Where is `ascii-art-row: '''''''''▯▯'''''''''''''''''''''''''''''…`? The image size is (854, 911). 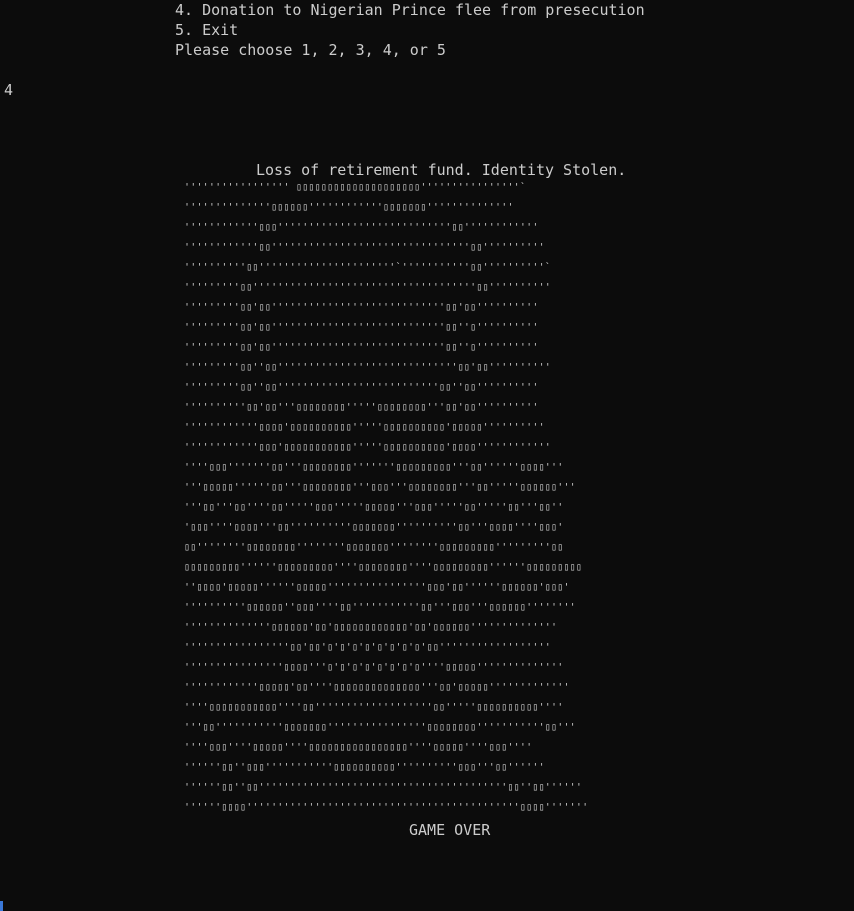 ascii-art-row: '''''''''▯▯'''''''''''''''''''''''''''''… is located at coordinates (368, 287).